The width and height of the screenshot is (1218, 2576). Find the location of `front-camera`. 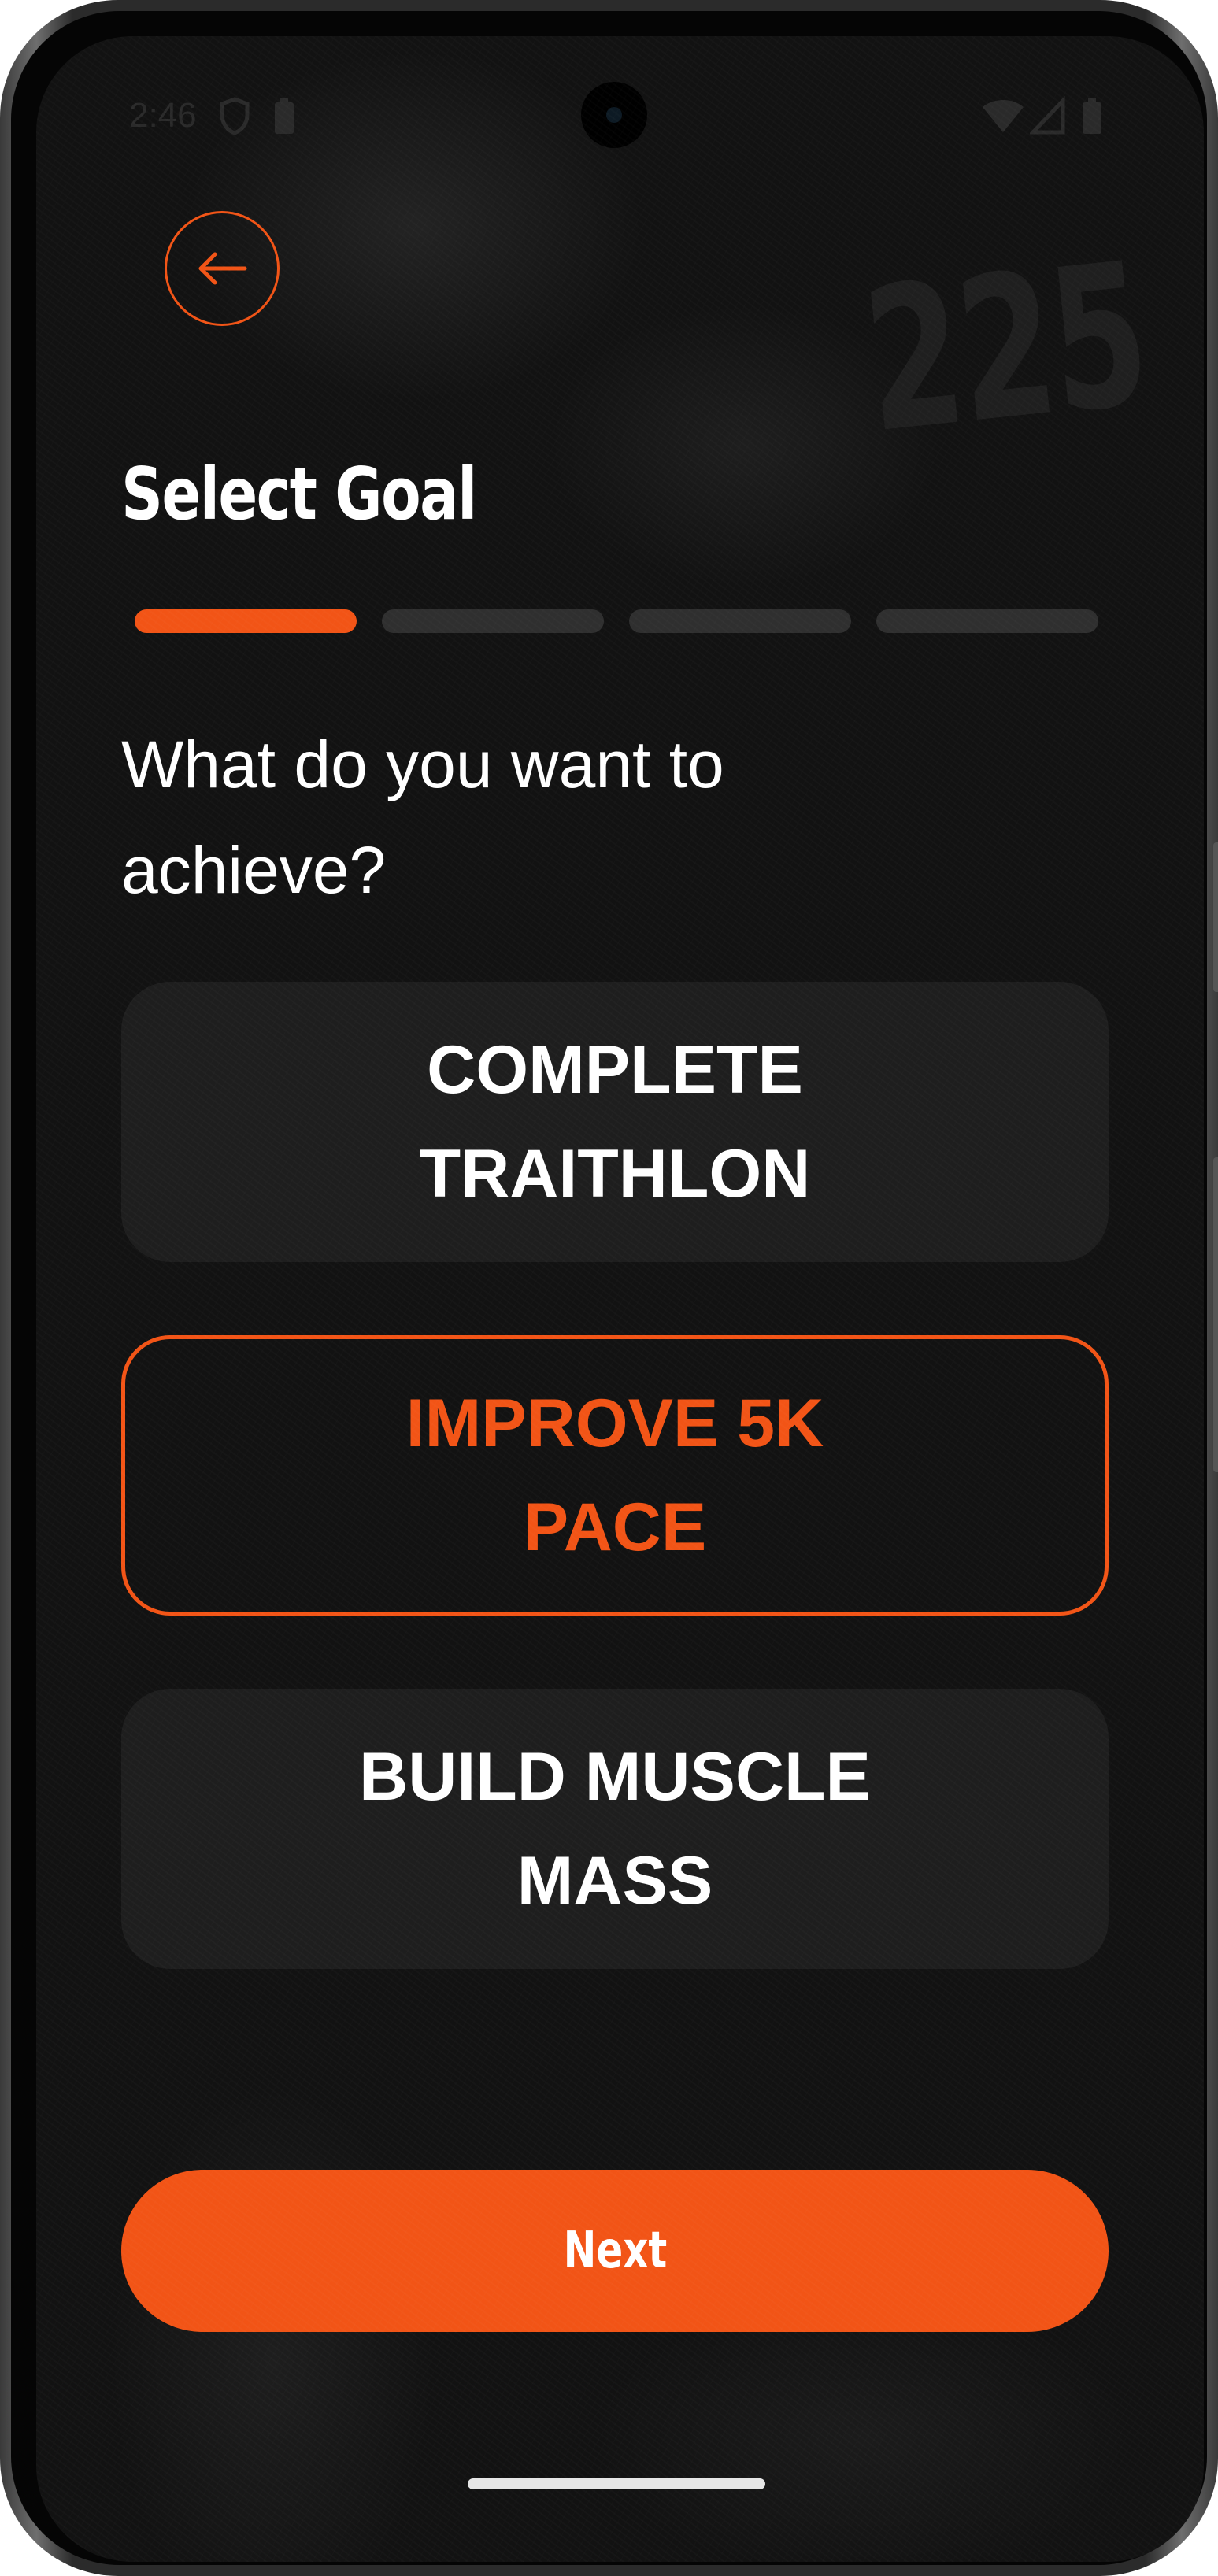

front-camera is located at coordinates (614, 115).